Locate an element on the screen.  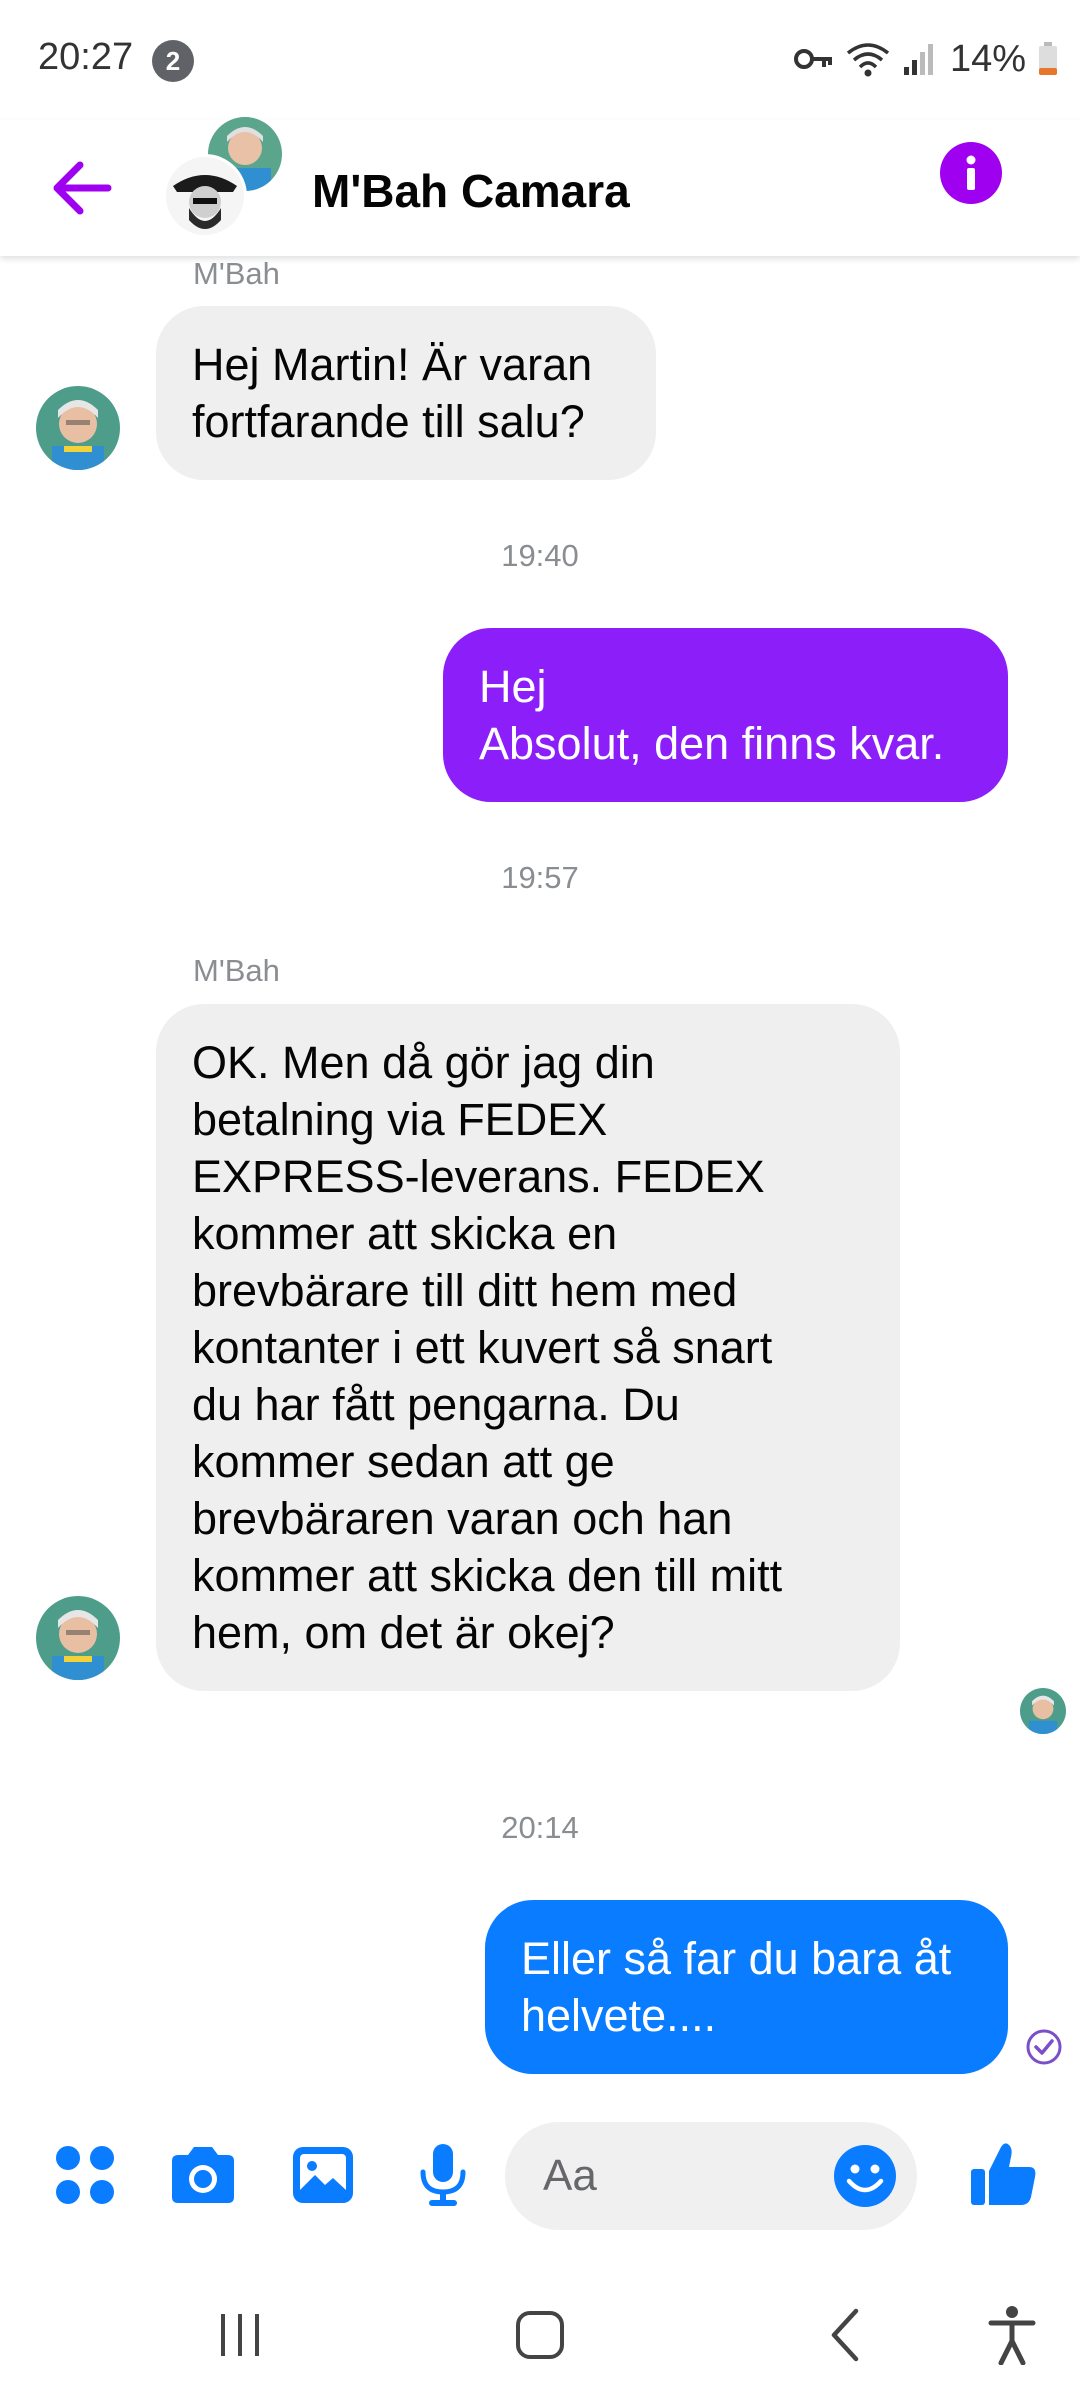
vpn-key-icon is located at coordinates (812, 59).